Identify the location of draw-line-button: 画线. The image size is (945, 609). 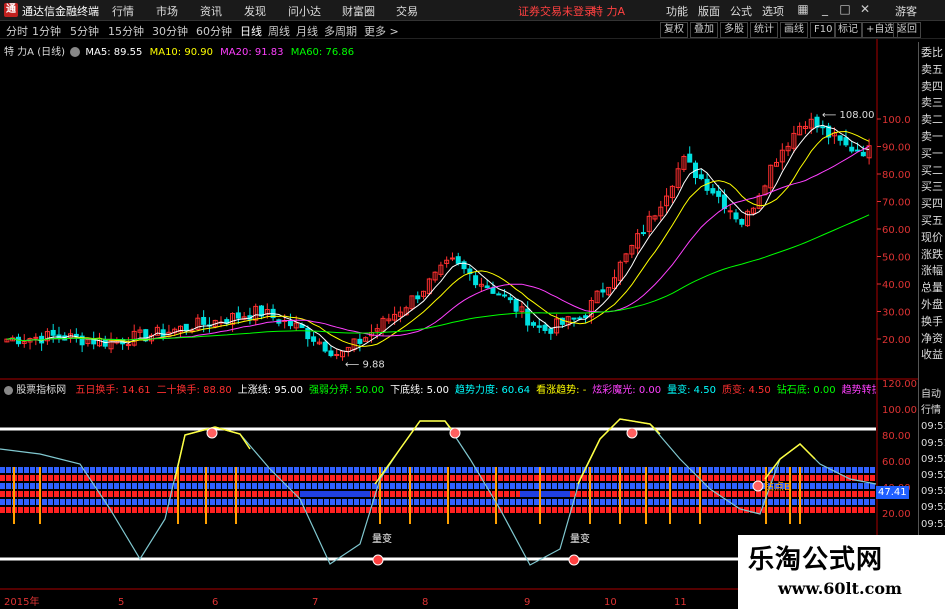
(794, 30).